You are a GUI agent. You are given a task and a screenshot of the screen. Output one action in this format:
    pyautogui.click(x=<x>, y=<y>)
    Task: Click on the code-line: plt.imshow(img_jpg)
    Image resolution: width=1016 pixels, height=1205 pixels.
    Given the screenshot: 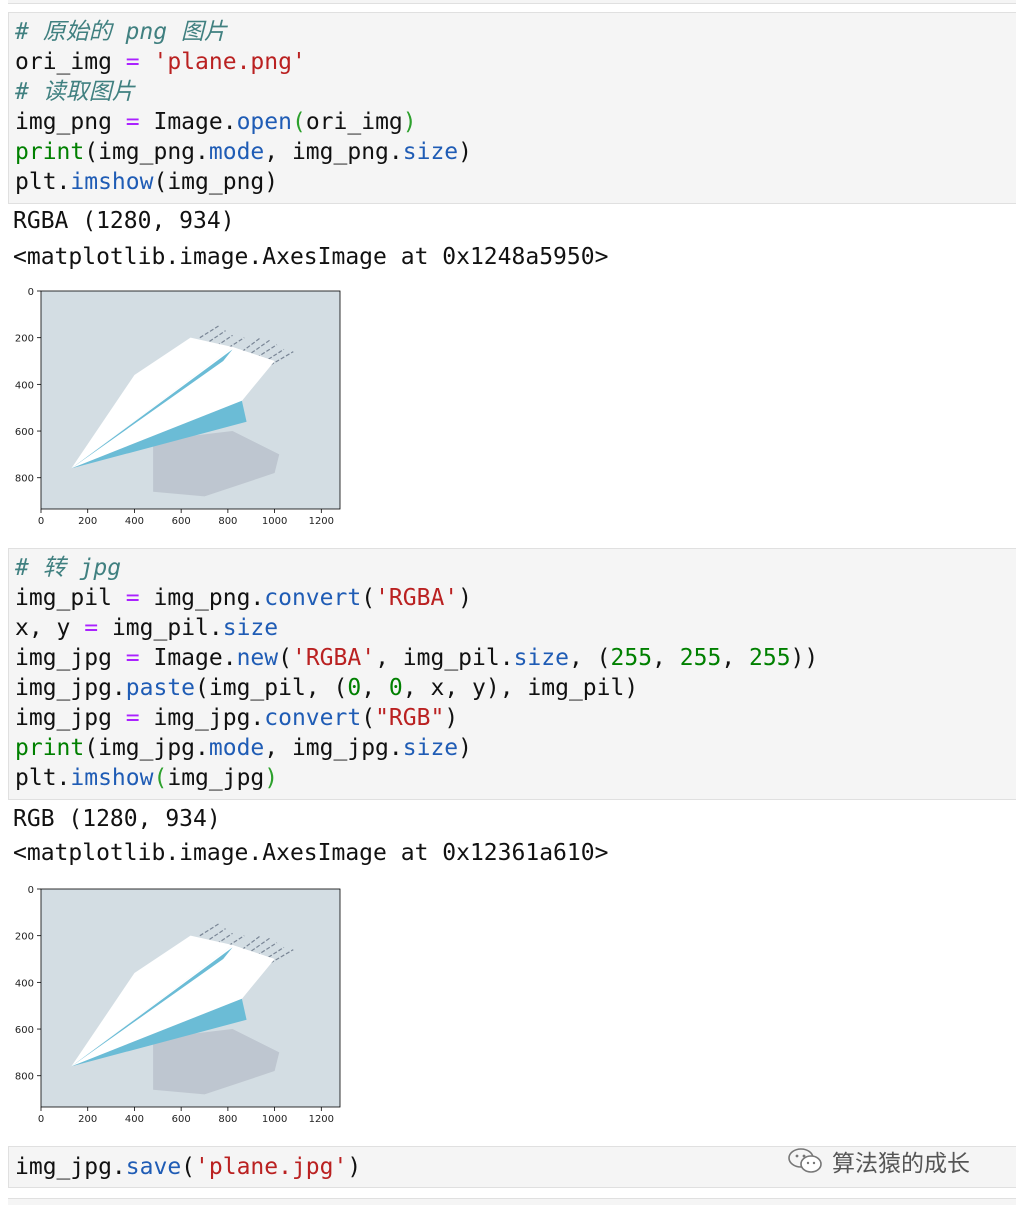 What is the action you would take?
    pyautogui.click(x=147, y=778)
    